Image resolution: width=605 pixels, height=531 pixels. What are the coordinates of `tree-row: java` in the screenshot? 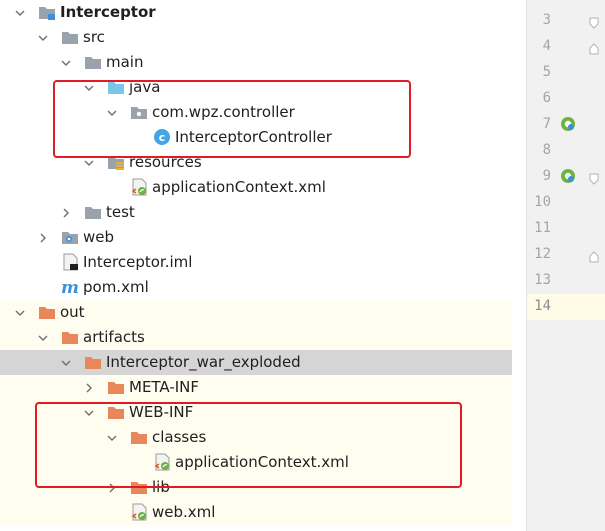 It's located at (256, 87).